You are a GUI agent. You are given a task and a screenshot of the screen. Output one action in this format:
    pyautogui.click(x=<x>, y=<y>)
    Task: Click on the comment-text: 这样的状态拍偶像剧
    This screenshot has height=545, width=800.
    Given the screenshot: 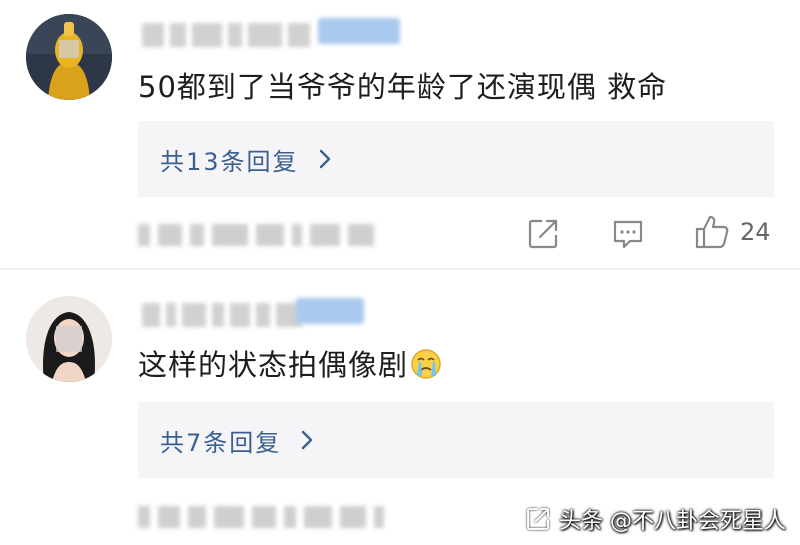 What is the action you would take?
    pyautogui.click(x=290, y=363)
    